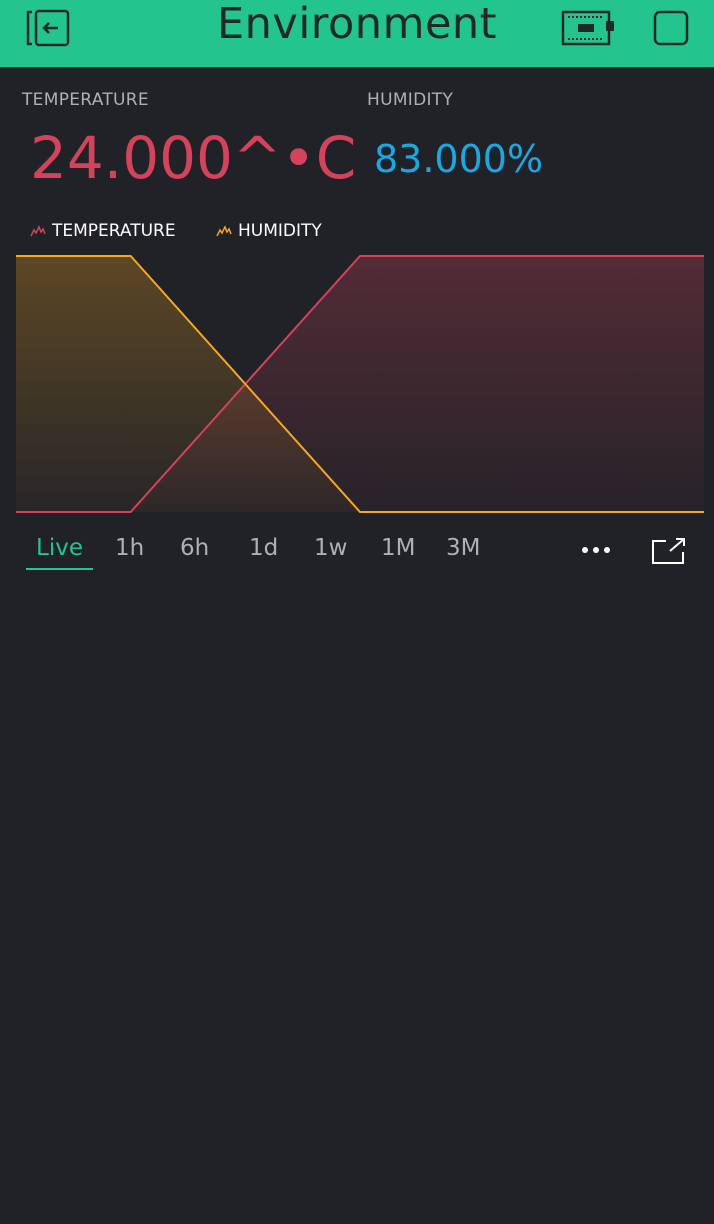 The width and height of the screenshot is (714, 1224). I want to click on tab-3m: 3M, so click(463, 548).